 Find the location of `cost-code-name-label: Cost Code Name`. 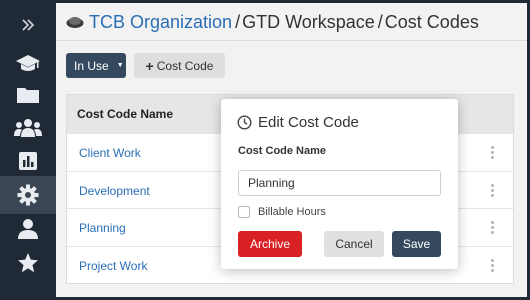

cost-code-name-label: Cost Code Name is located at coordinates (282, 151).